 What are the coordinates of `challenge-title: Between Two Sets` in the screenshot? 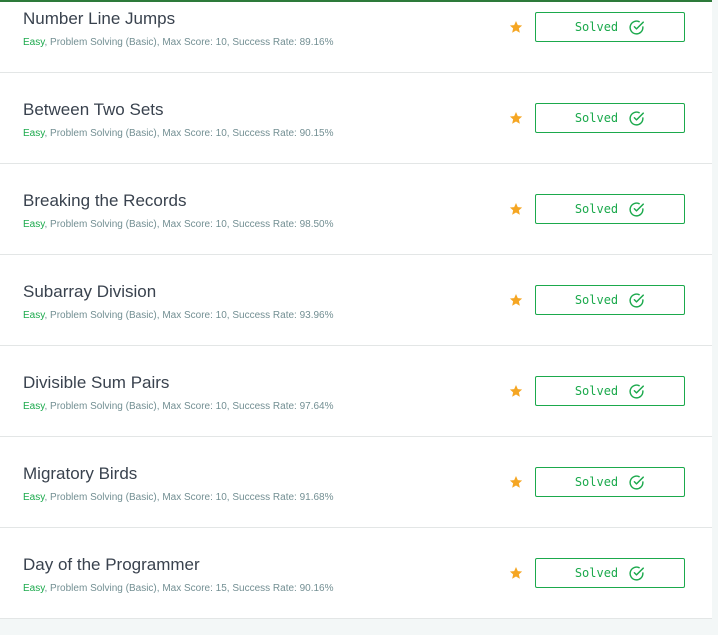 It's located at (93, 110).